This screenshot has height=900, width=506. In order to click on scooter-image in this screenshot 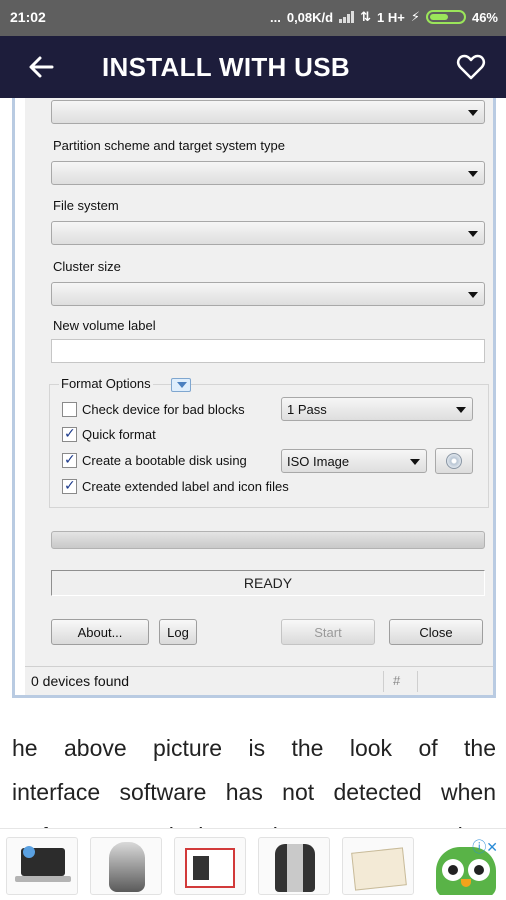, I will do `click(127, 867)`.